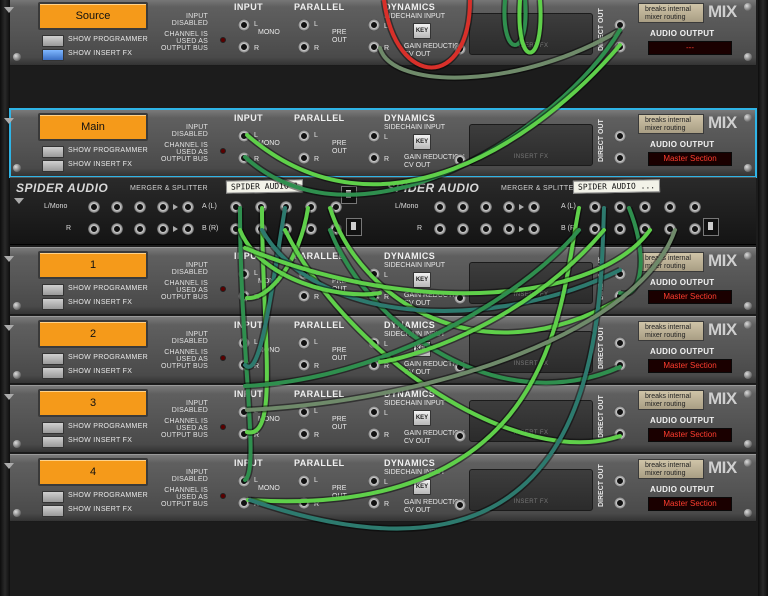 Image resolution: width=768 pixels, height=596 pixels. What do you see at coordinates (93, 16) in the screenshot?
I see `channel-name-field: Source` at bounding box center [93, 16].